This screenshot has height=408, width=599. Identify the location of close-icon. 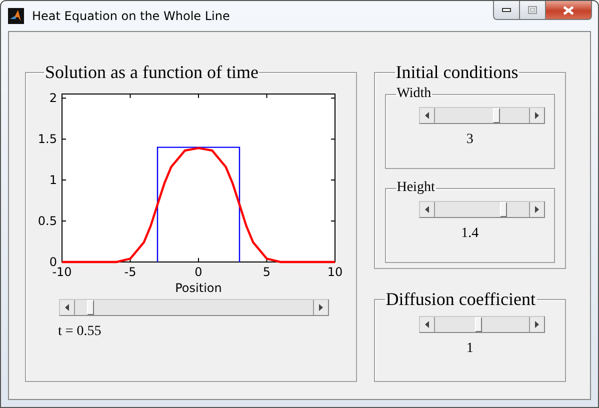
(568, 10).